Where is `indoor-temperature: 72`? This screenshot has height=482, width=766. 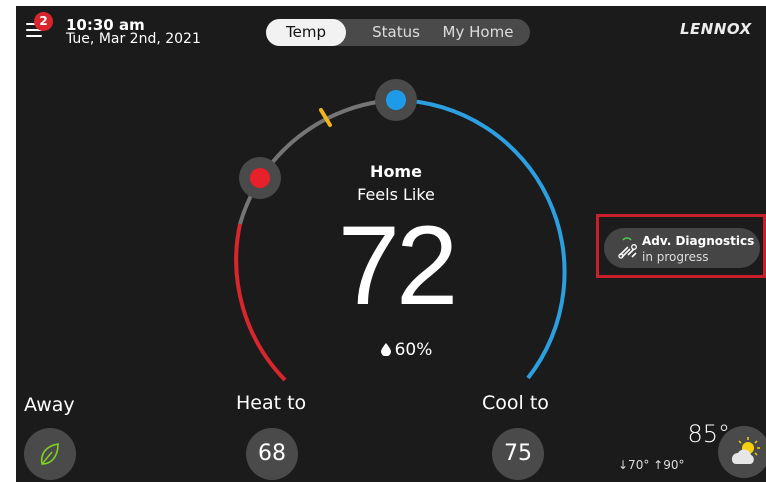 indoor-temperature: 72 is located at coordinates (398, 265).